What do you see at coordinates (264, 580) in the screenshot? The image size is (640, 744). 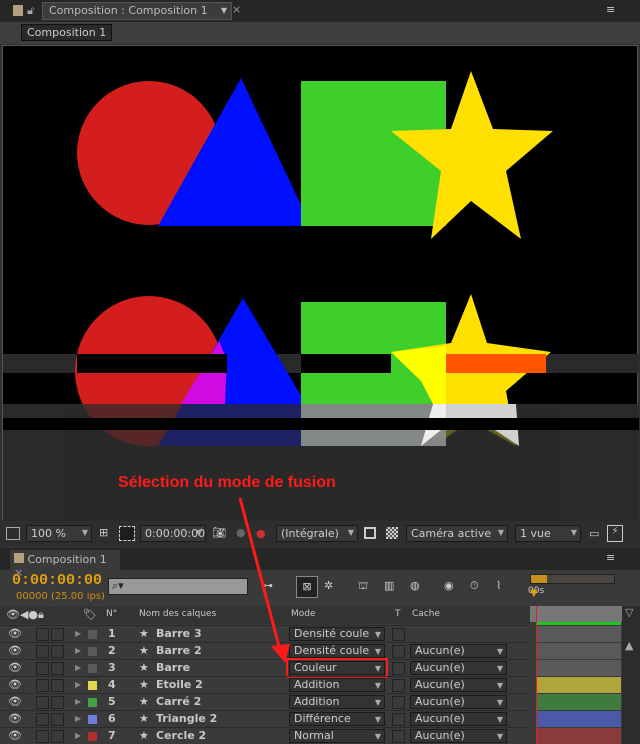 I see `annotation-arrow` at bounding box center [264, 580].